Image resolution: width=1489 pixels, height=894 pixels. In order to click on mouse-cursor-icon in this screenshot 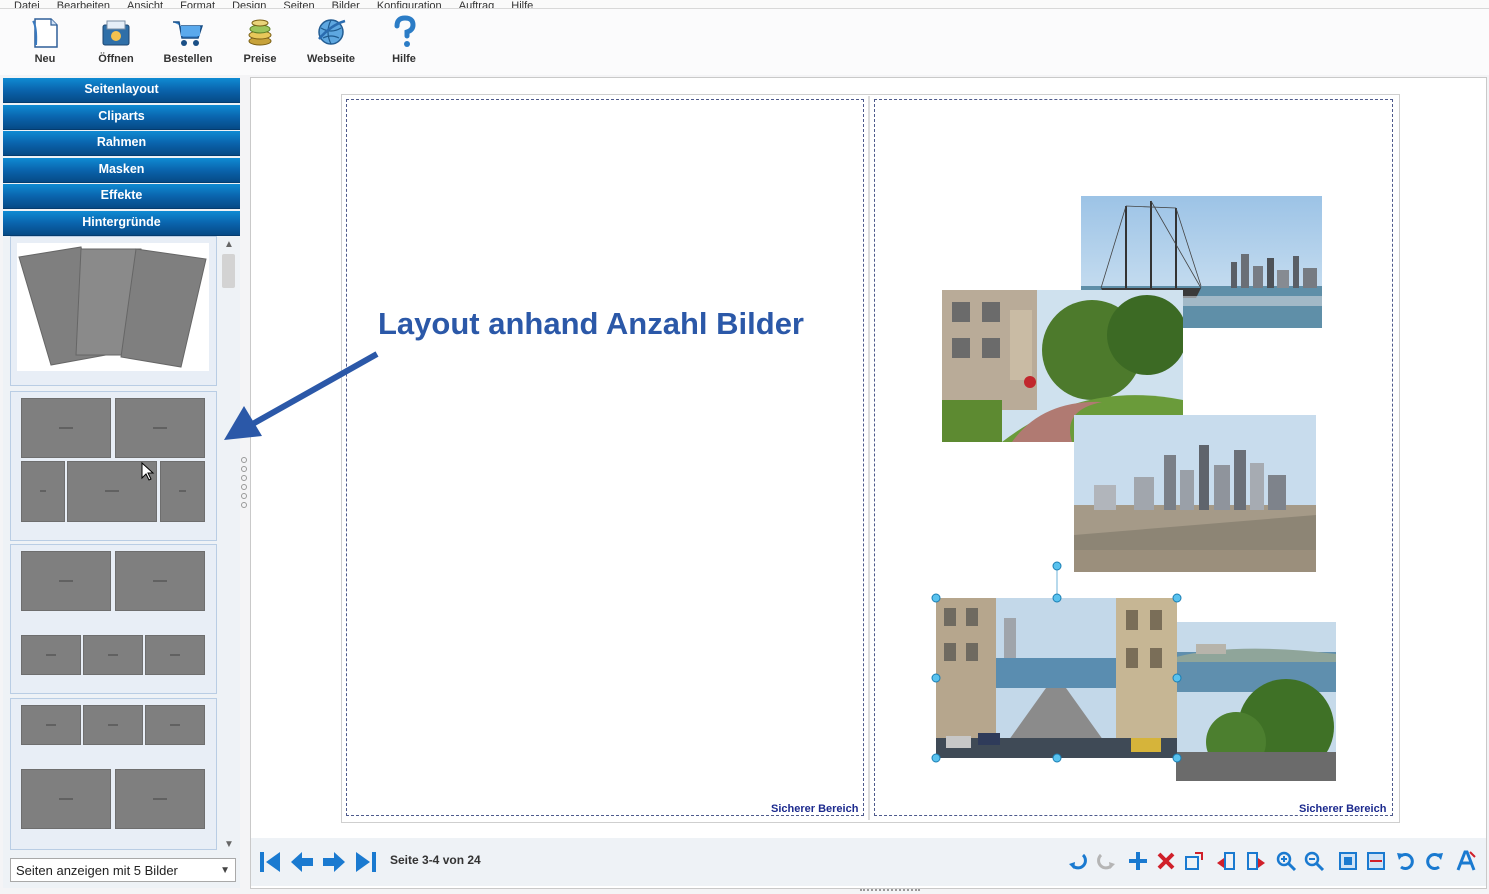, I will do `click(148, 471)`.